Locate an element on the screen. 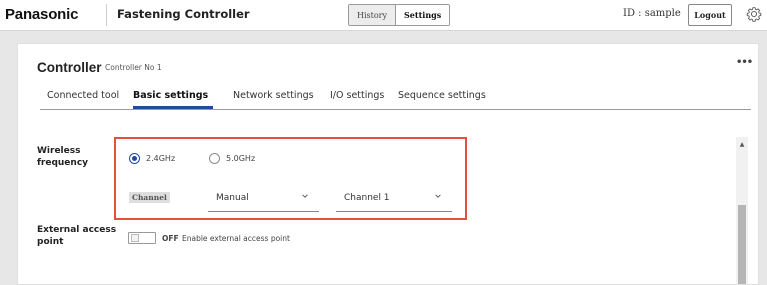 The width and height of the screenshot is (767, 285). active-tab-indicator is located at coordinates (173, 107).